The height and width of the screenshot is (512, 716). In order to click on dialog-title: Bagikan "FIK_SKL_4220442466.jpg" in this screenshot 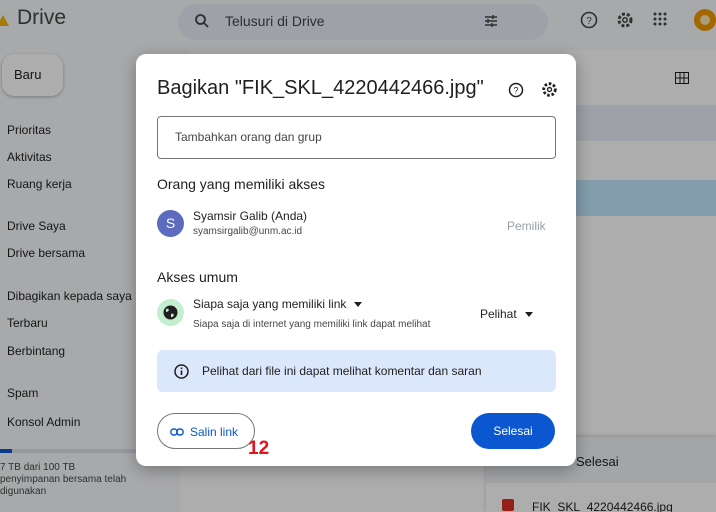, I will do `click(320, 88)`.